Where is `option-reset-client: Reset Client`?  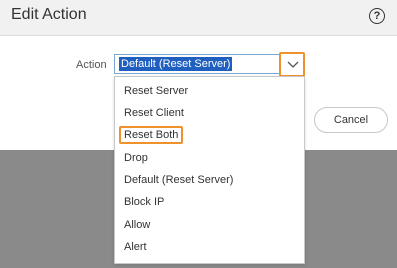 option-reset-client: Reset Client is located at coordinates (209, 113).